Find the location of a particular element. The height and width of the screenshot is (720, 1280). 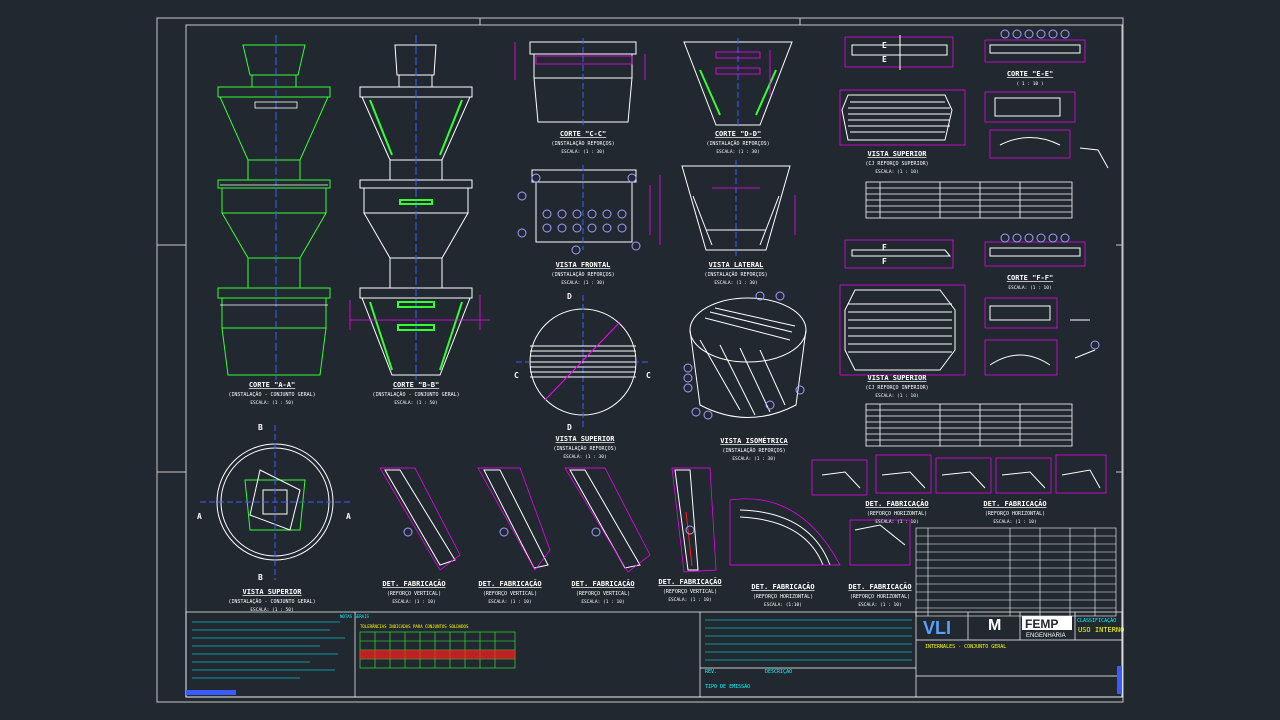

corte-ff-plan is located at coordinates (899, 254).